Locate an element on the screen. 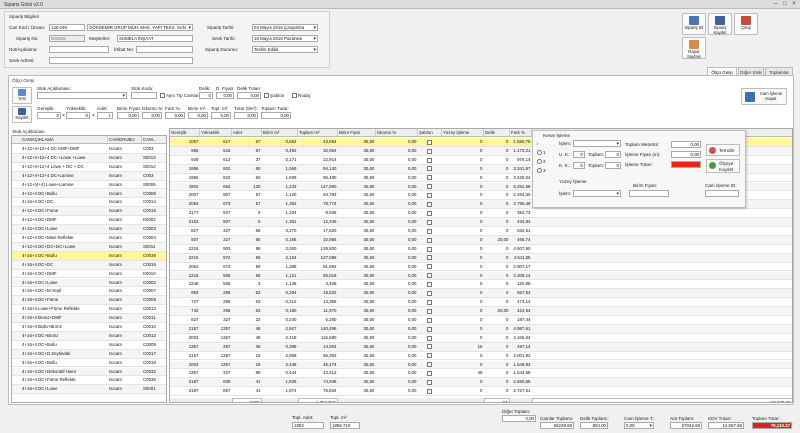 Image resolution: width=800 pixels, height=433 pixels. olcu-row: 827 327 22 0,240 5,280 35,50 0,00 0 0 187,44 is located at coordinates (481, 320).